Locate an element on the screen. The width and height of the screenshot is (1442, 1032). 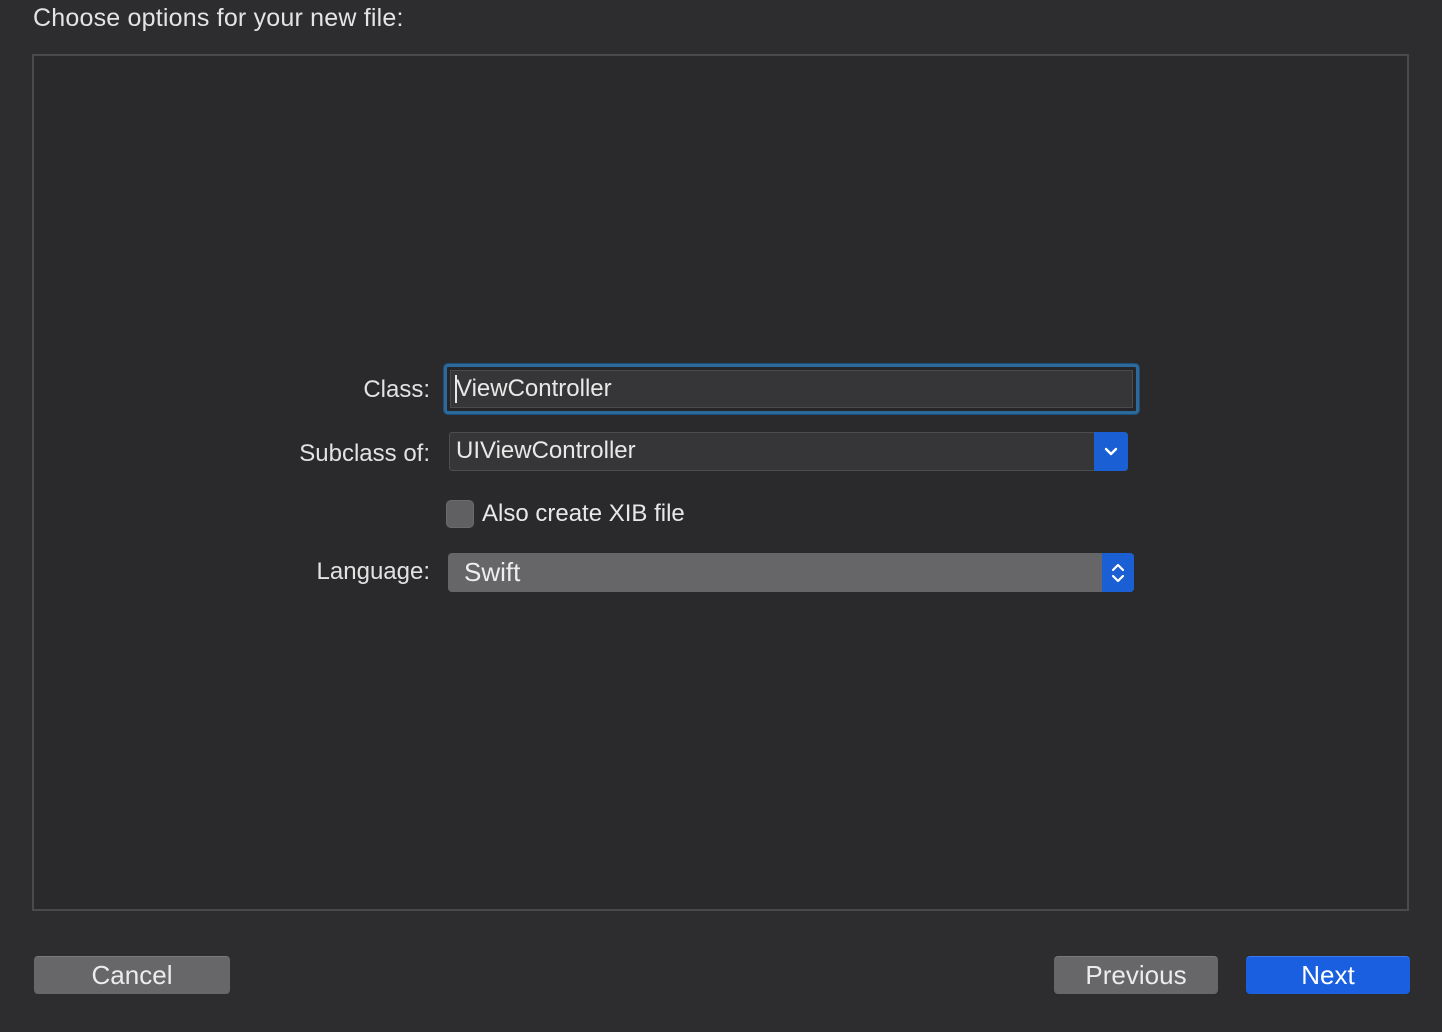
xib-checkbox-label: Also create XIB file is located at coordinates (583, 514).